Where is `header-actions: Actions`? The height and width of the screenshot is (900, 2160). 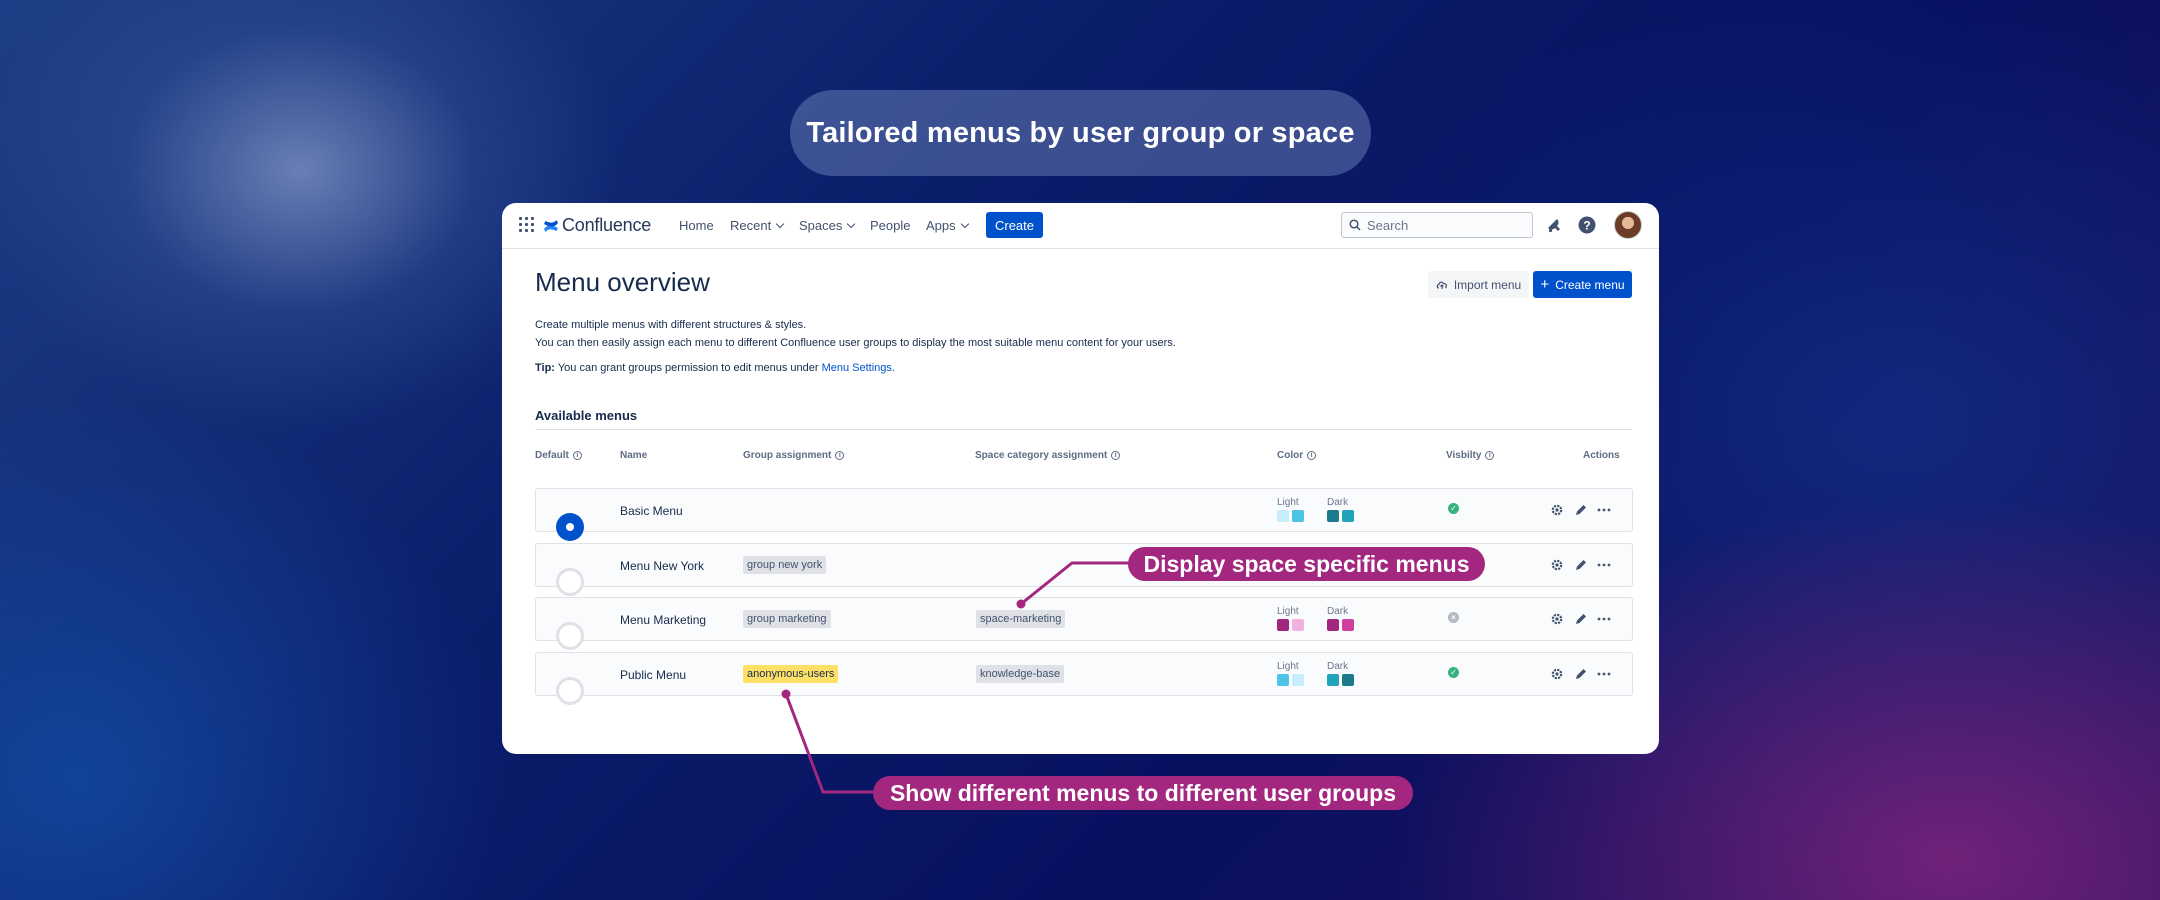 header-actions: Actions is located at coordinates (1601, 455).